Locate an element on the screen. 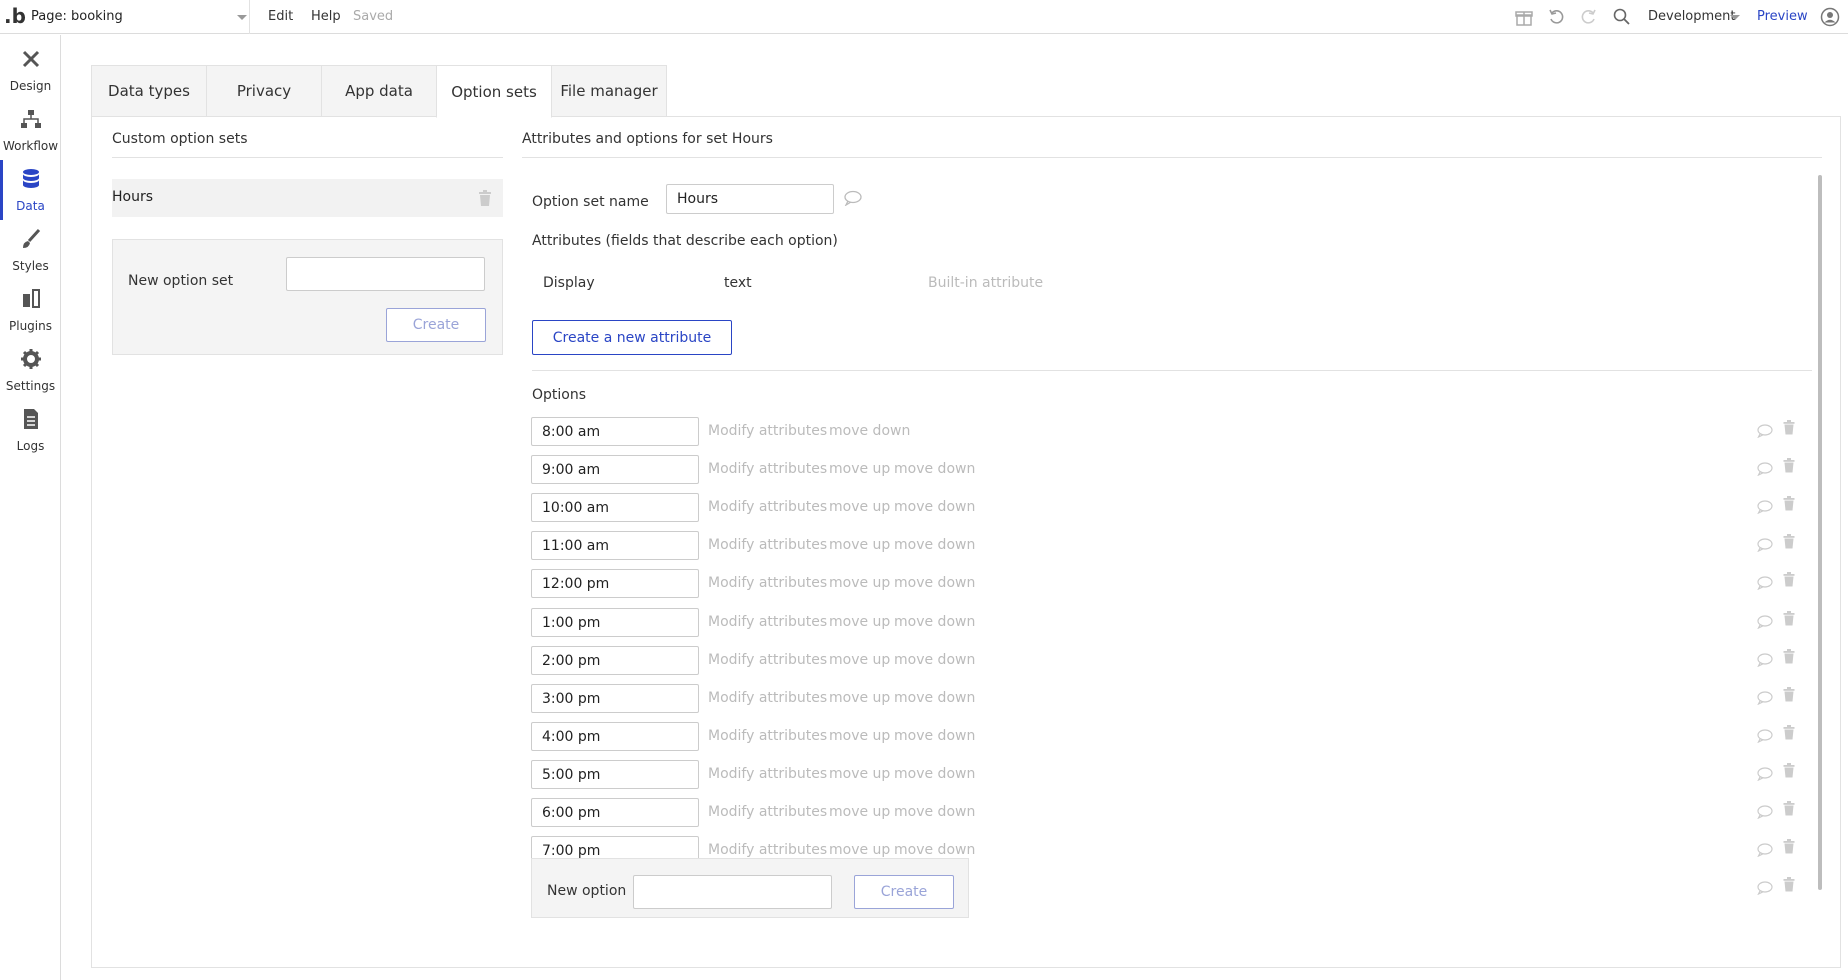  page-selector: Page: booking is located at coordinates (140, 17).